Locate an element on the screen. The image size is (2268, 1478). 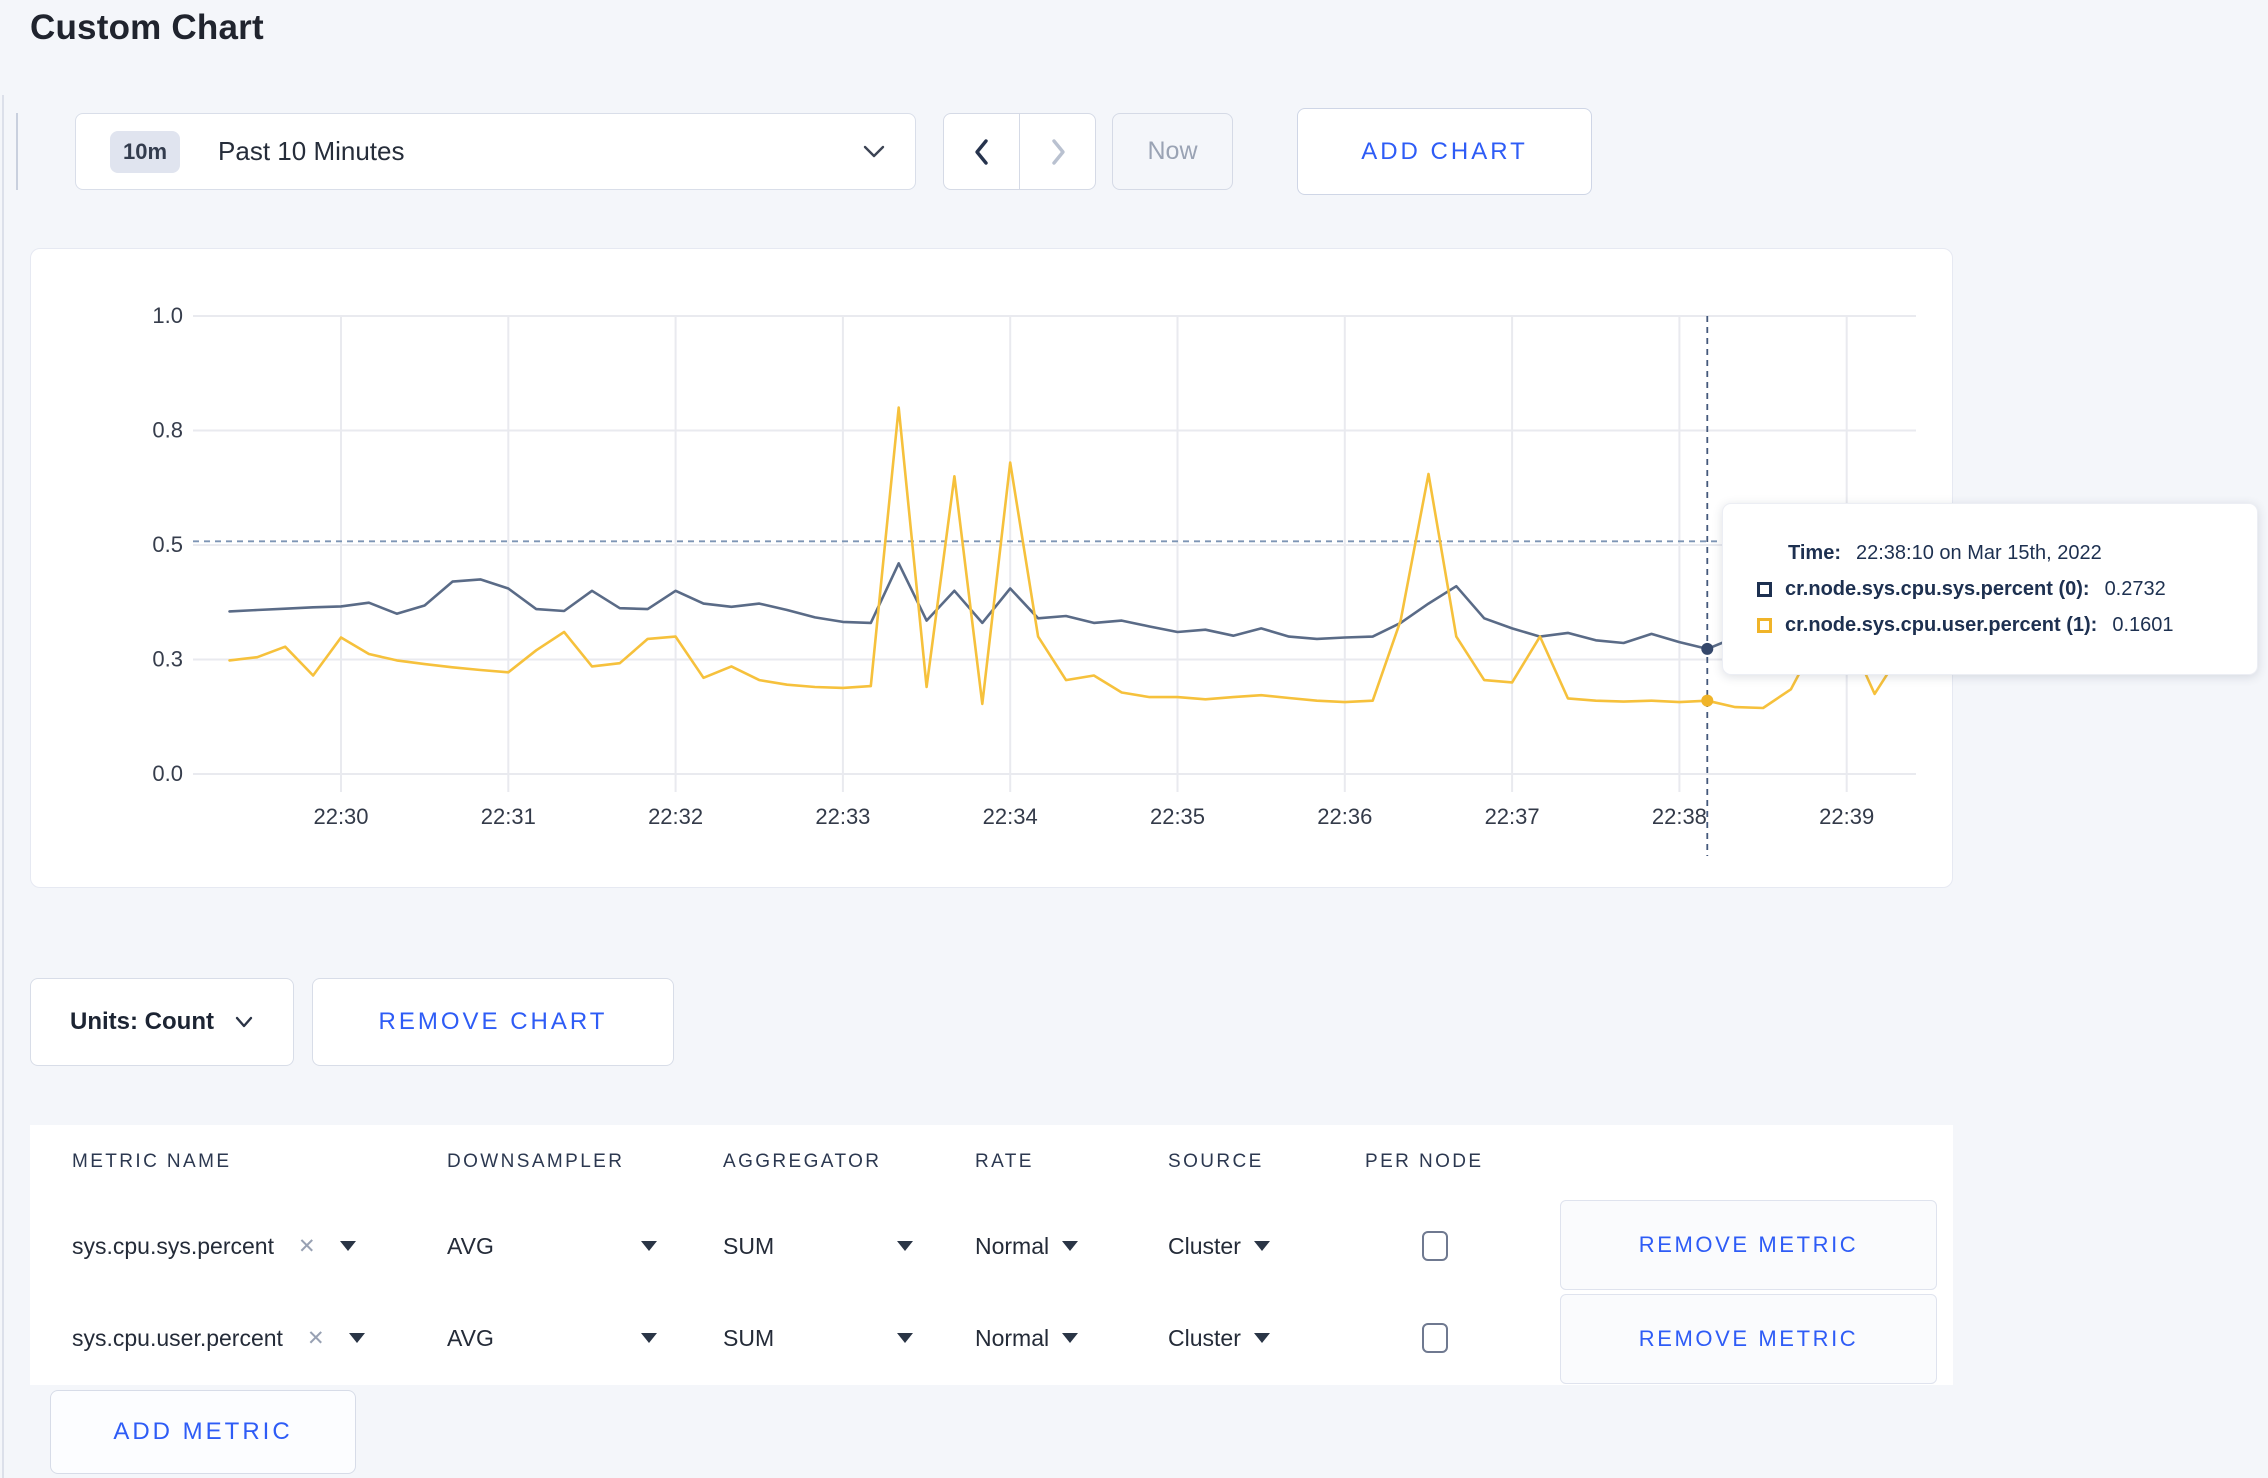
svg-text: 22:39 is located at coordinates (1846, 816).